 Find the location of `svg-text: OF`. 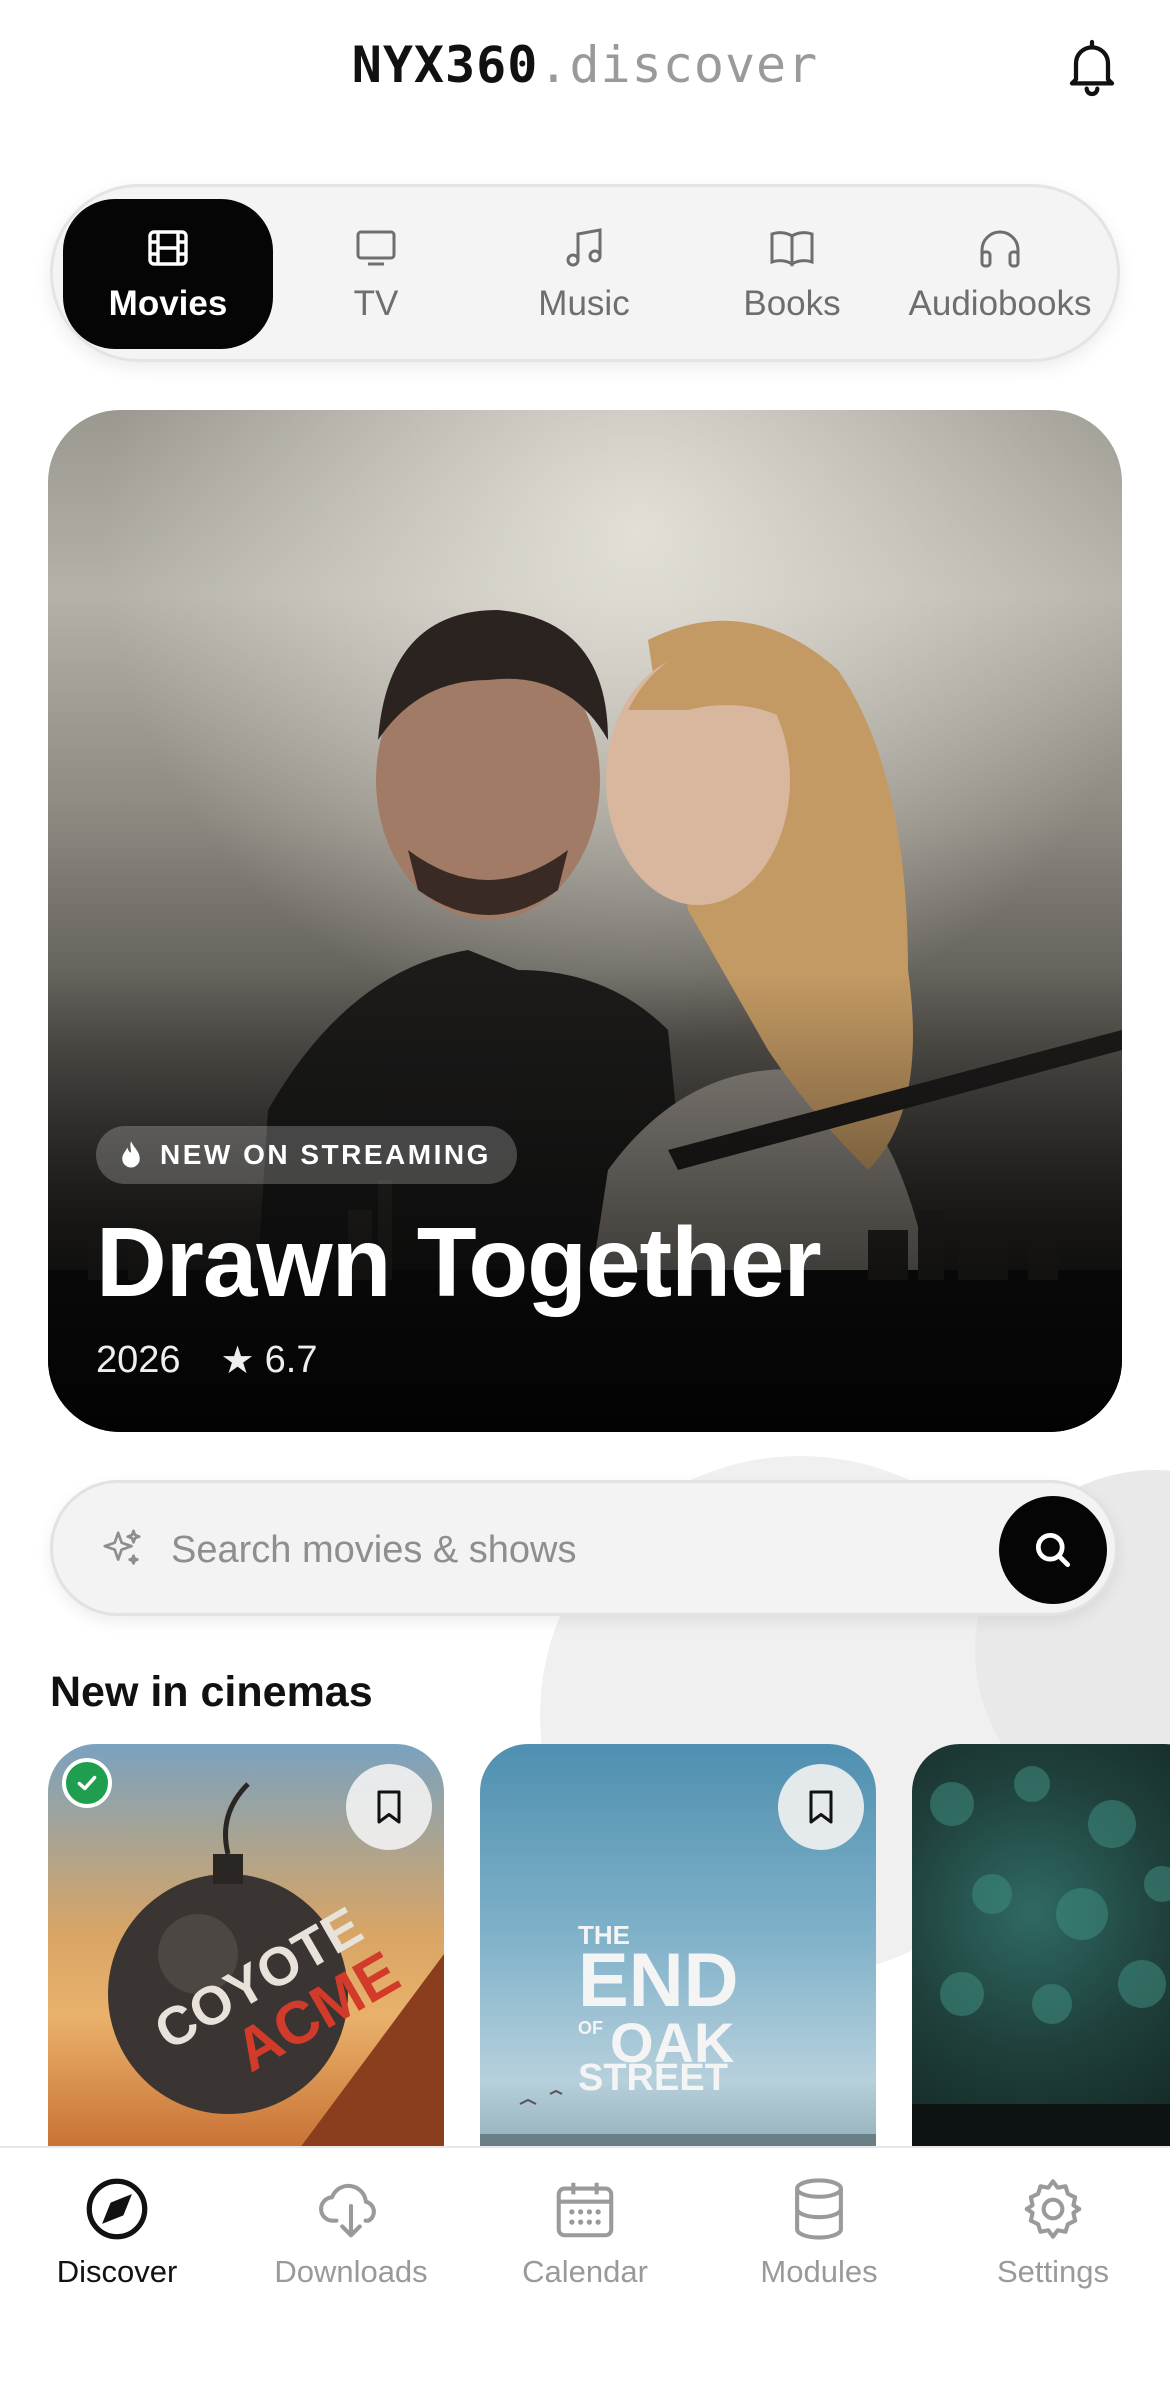

svg-text: OF is located at coordinates (590, 2028).